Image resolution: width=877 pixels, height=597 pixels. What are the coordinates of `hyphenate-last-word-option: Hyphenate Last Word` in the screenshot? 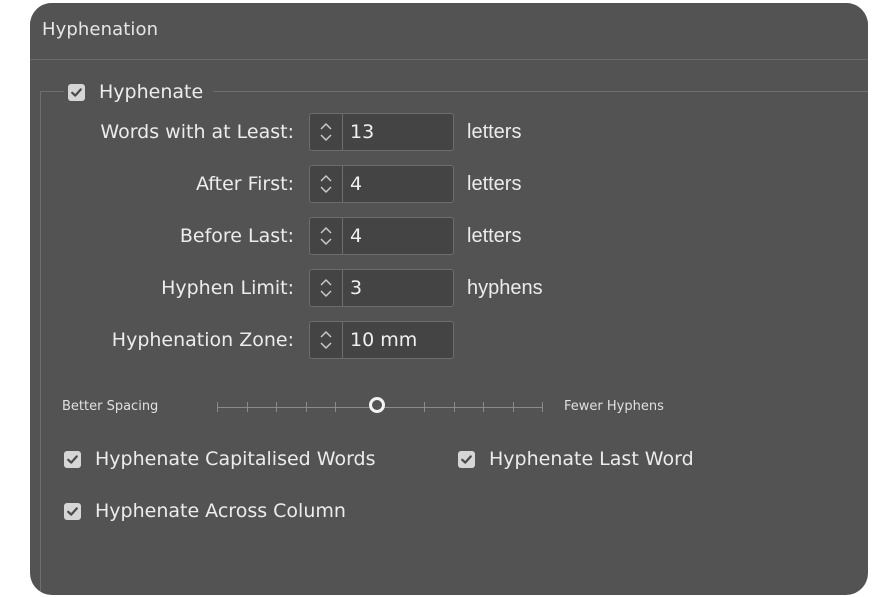 It's located at (576, 459).